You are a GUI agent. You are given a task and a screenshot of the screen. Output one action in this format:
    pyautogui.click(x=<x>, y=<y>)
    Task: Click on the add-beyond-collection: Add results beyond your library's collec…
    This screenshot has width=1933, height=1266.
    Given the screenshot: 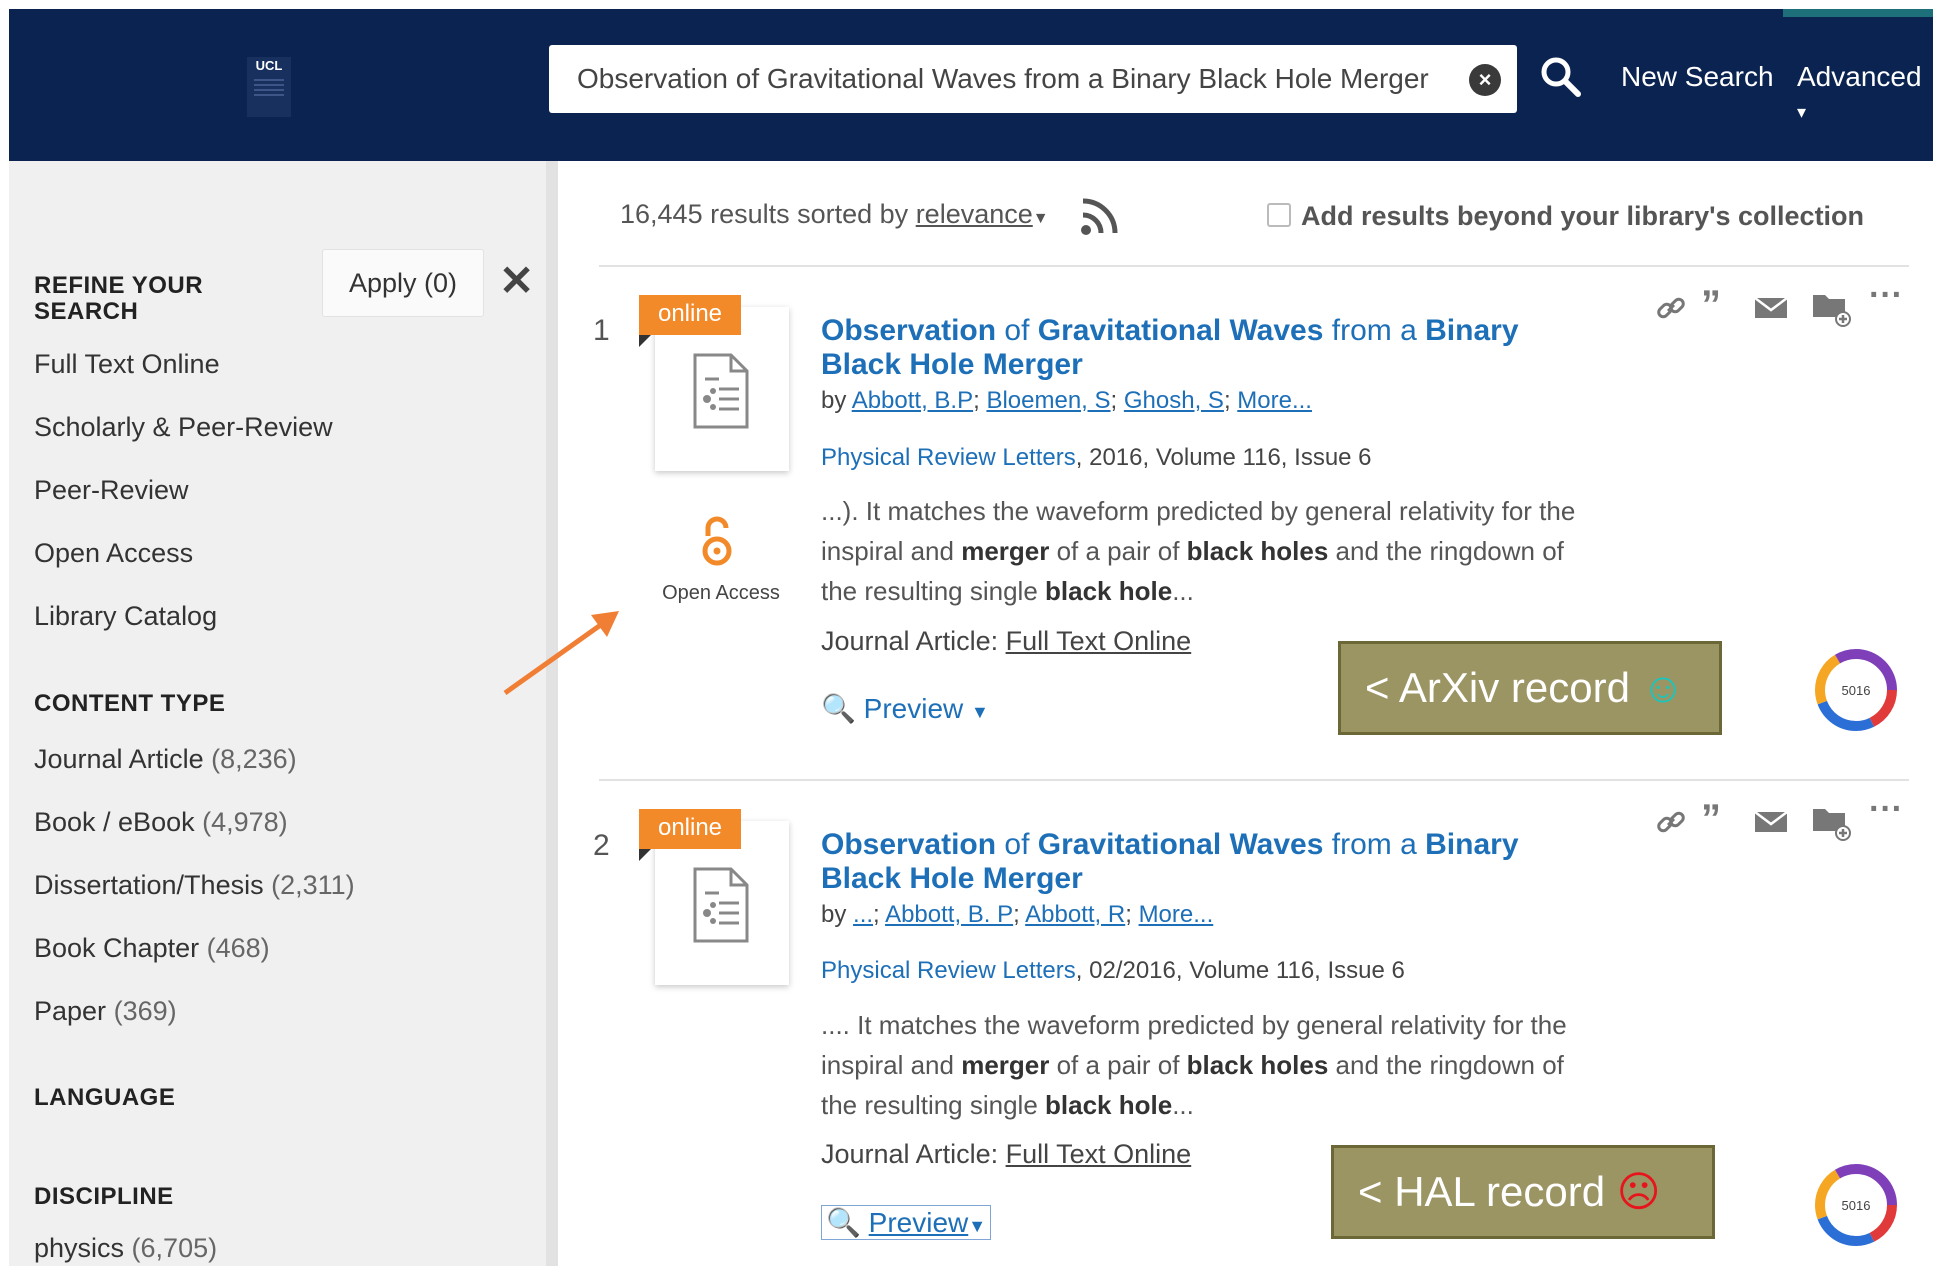 What is the action you would take?
    pyautogui.click(x=1565, y=216)
    